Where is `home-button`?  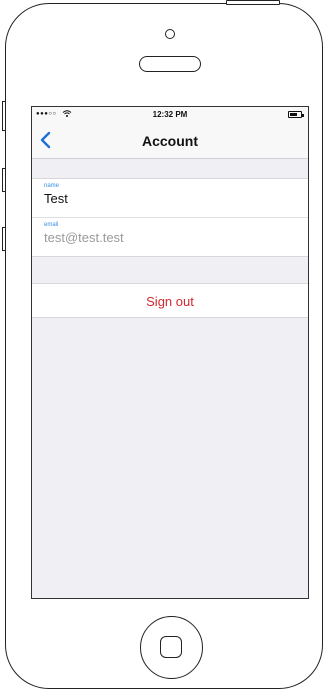 home-button is located at coordinates (171, 647).